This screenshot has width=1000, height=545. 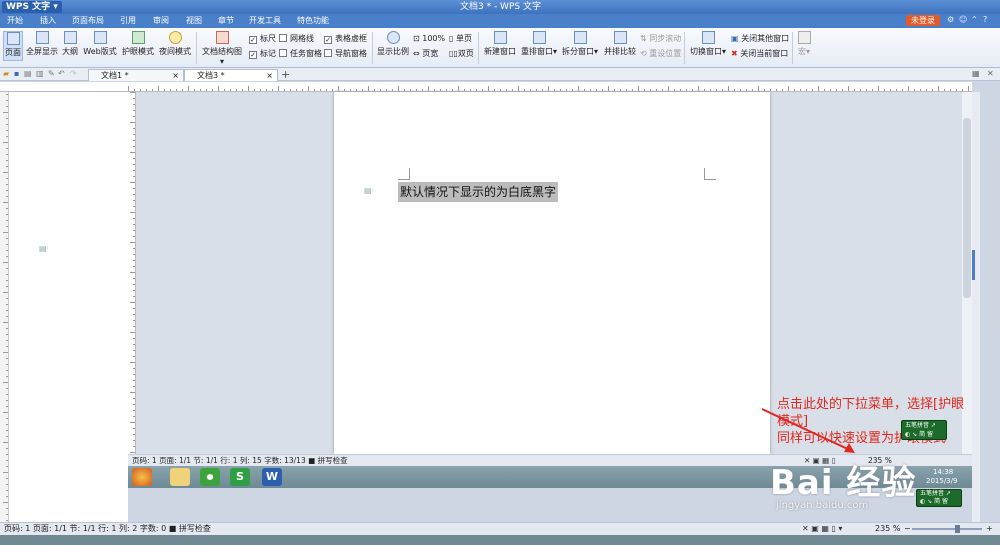 What do you see at coordinates (460, 38) in the screenshot?
I see `single-page-button: ▯ 单页` at bounding box center [460, 38].